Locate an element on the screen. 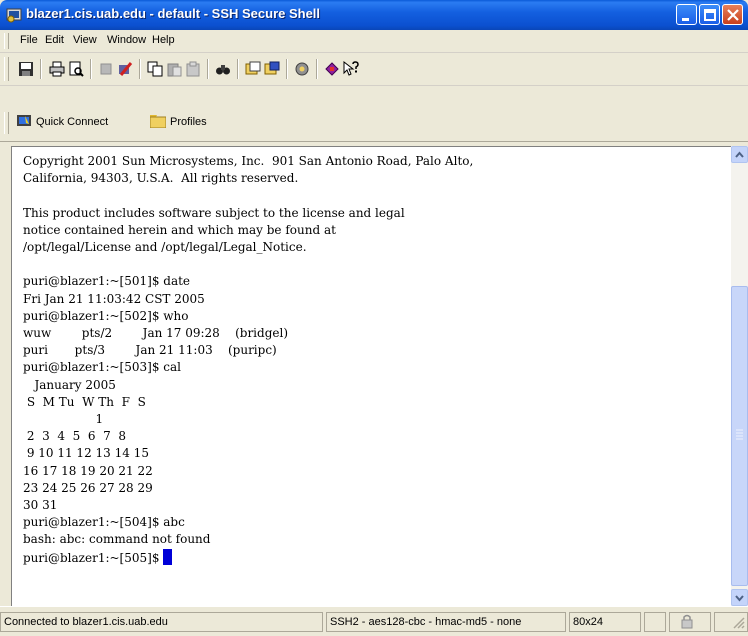 The image size is (748, 636). scroll-down-button is located at coordinates (739, 597).